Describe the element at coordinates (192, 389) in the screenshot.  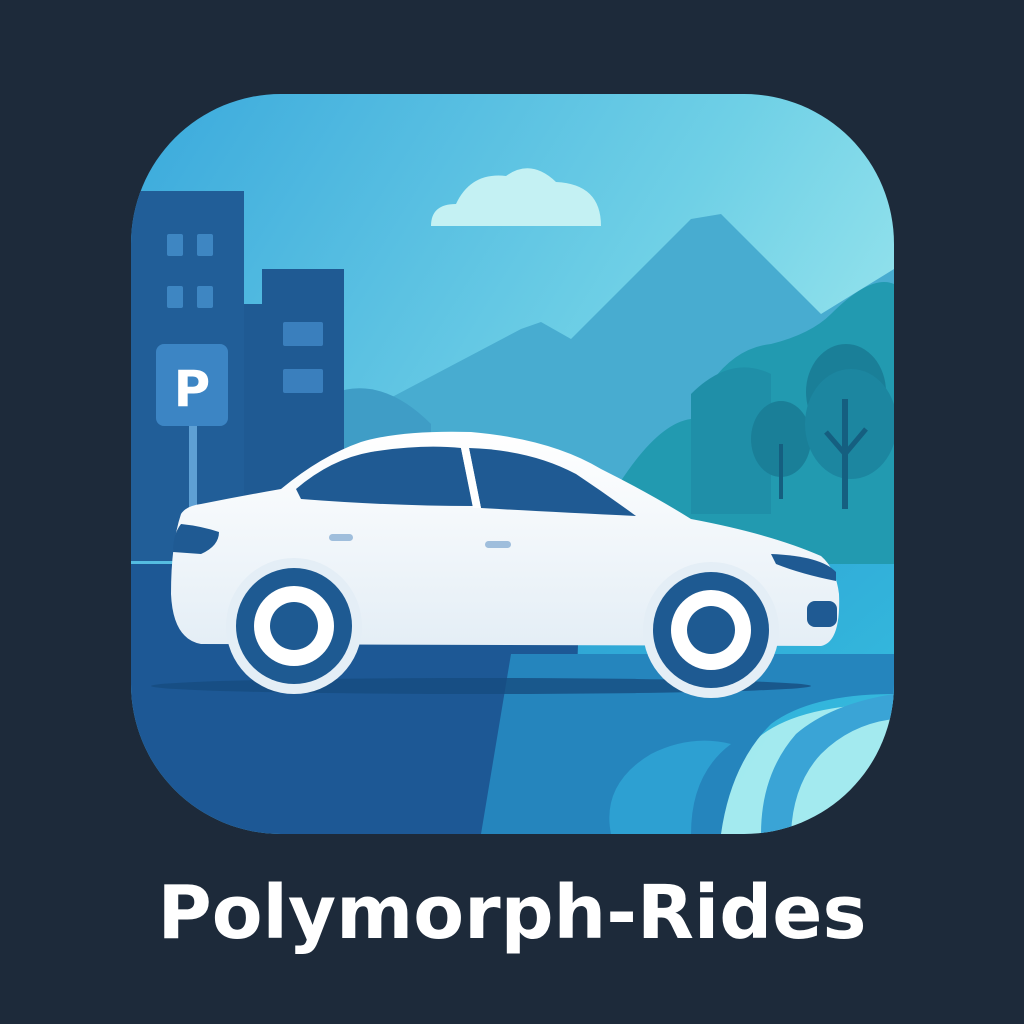
I see `parking-sign-label: P` at that location.